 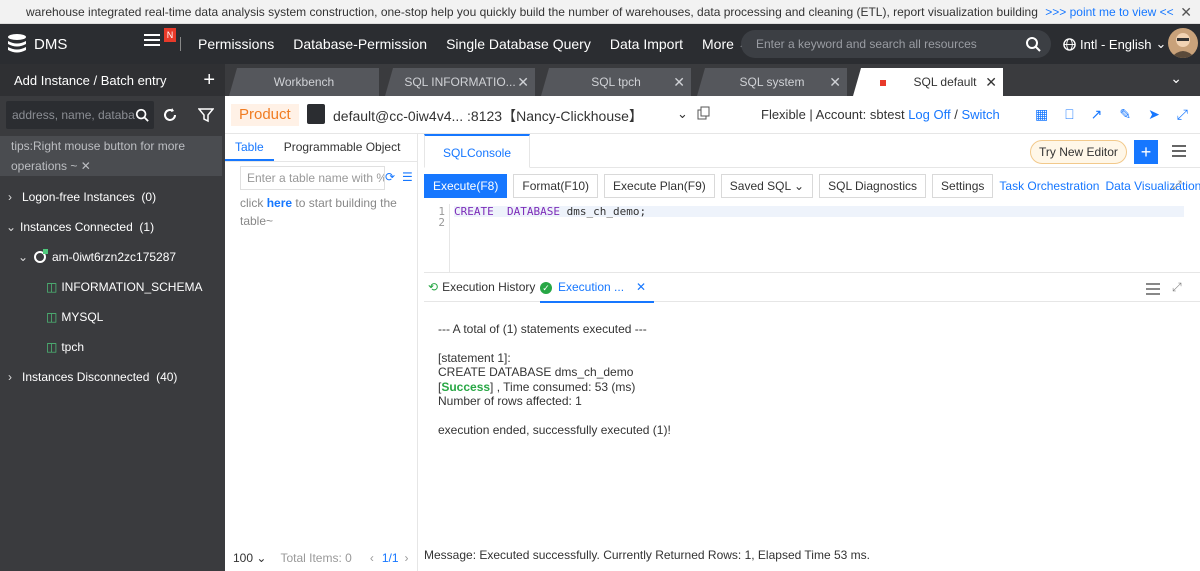 I want to click on create-table-link: here, so click(x=279, y=203).